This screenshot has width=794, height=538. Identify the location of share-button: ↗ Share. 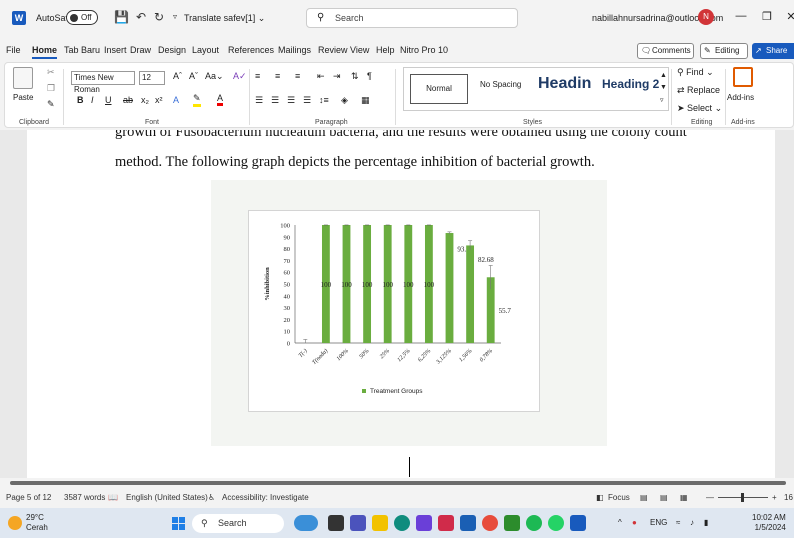
(773, 51).